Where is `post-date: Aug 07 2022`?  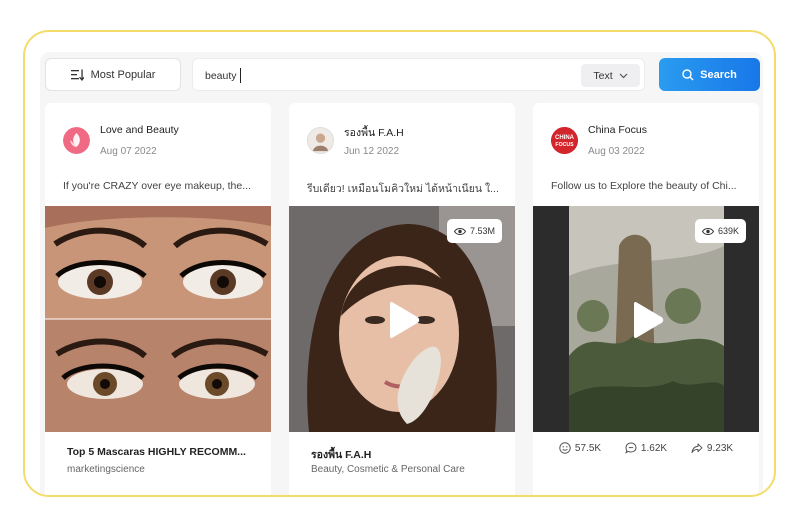
post-date: Aug 07 2022 is located at coordinates (128, 151).